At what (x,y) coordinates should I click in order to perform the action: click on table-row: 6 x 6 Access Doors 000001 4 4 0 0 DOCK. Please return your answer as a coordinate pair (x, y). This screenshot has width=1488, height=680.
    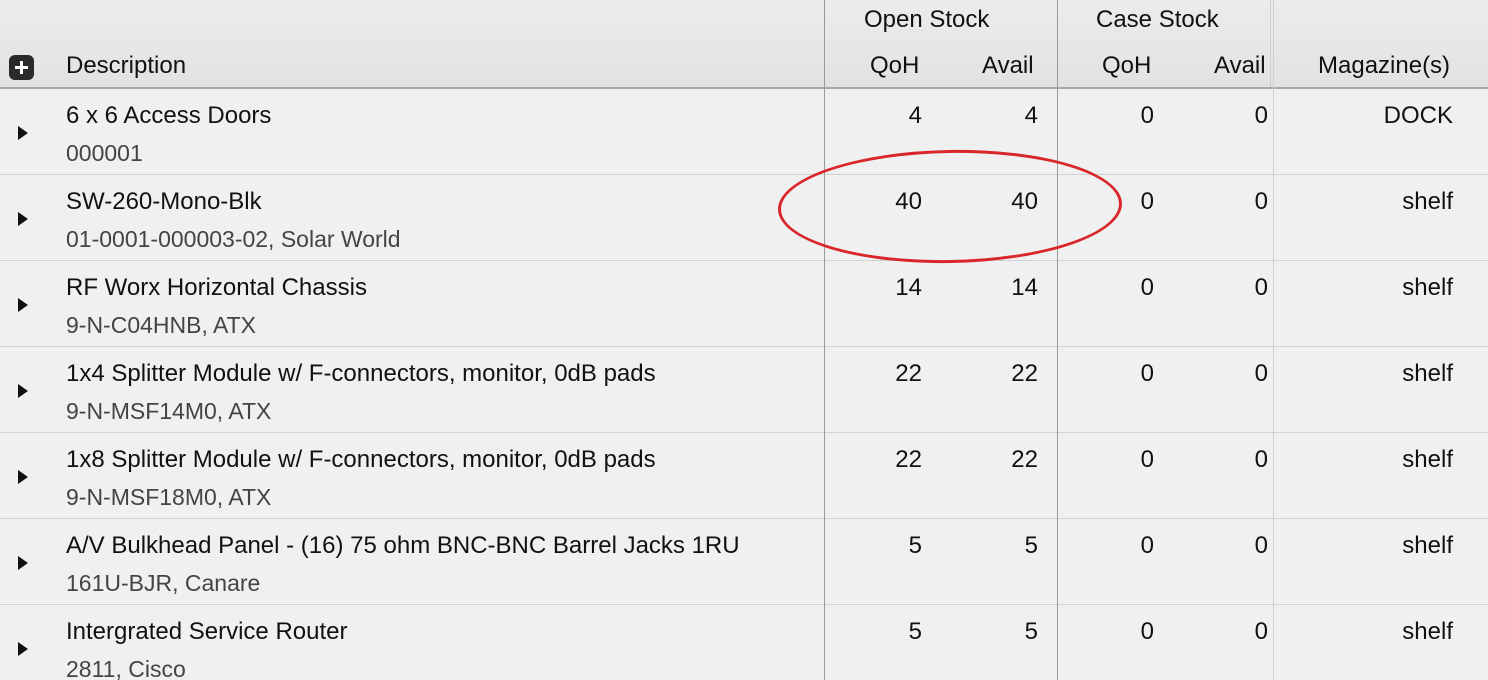
    Looking at the image, I should click on (744, 132).